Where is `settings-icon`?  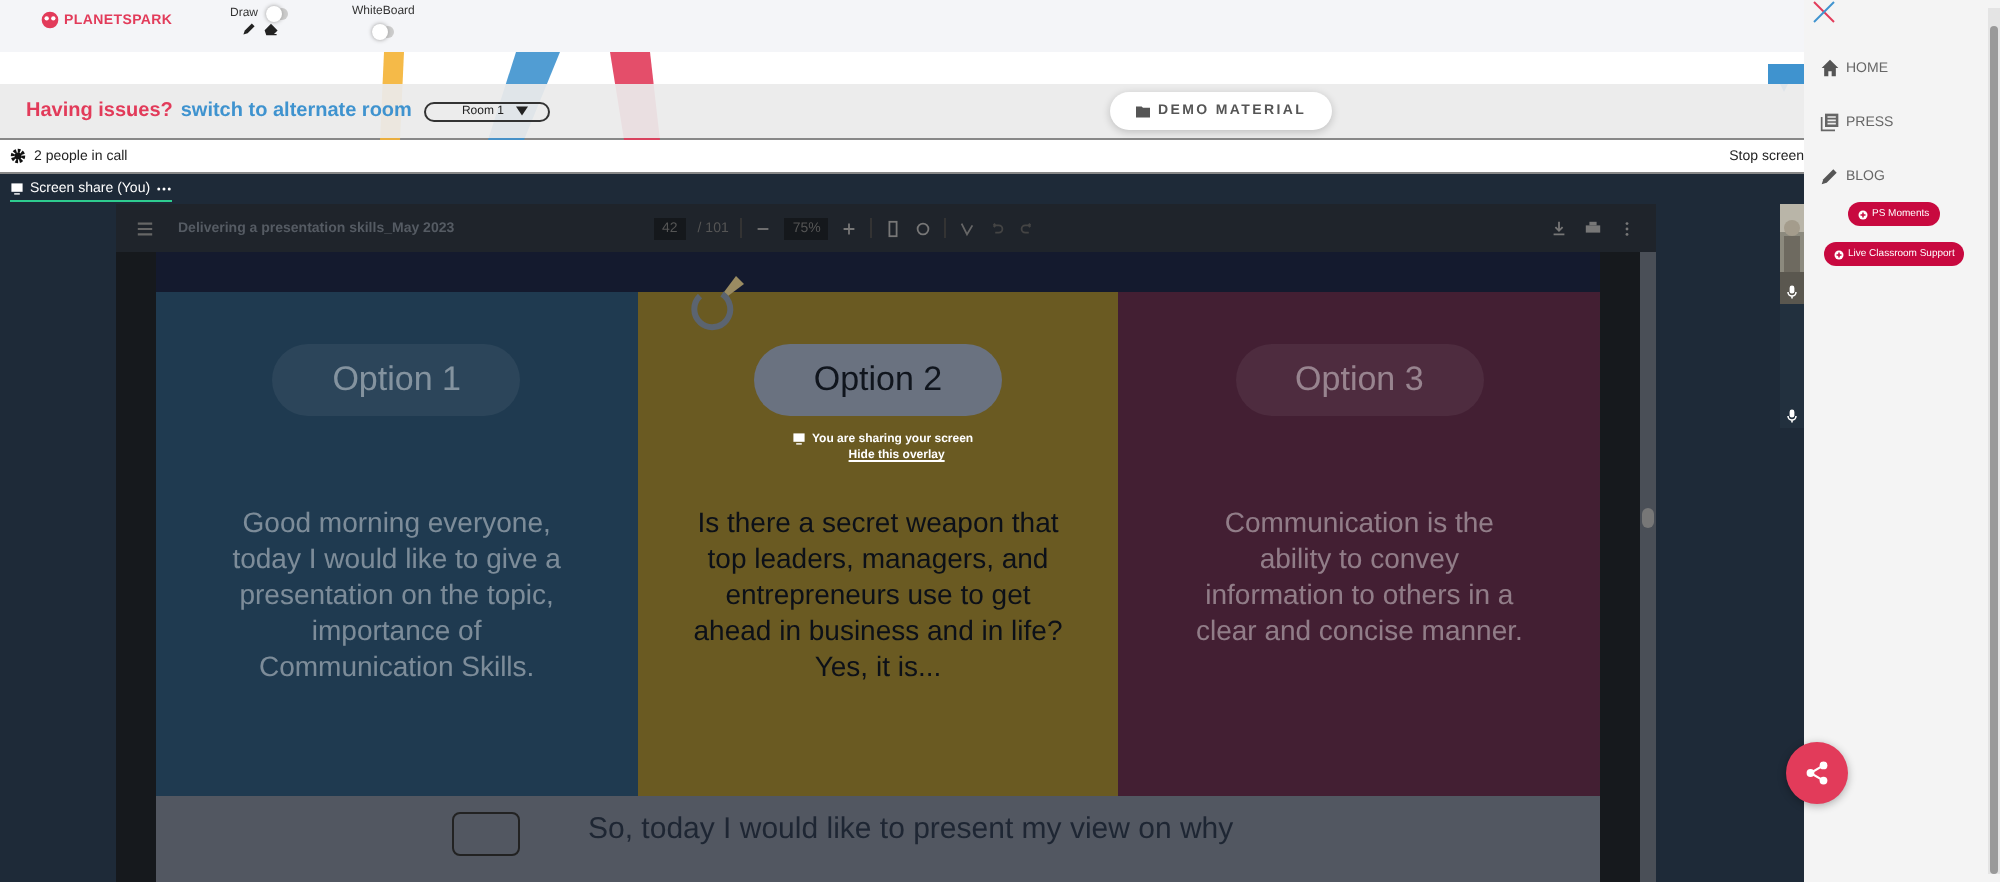
settings-icon is located at coordinates (18, 156).